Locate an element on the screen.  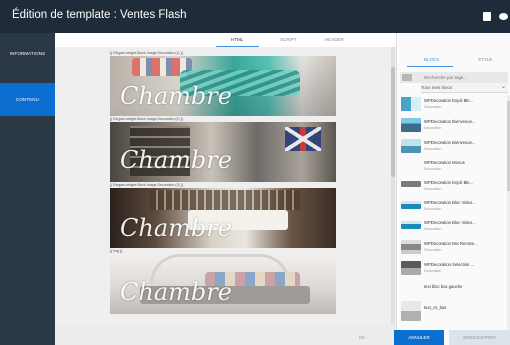
tag-search is located at coordinates (454, 77).